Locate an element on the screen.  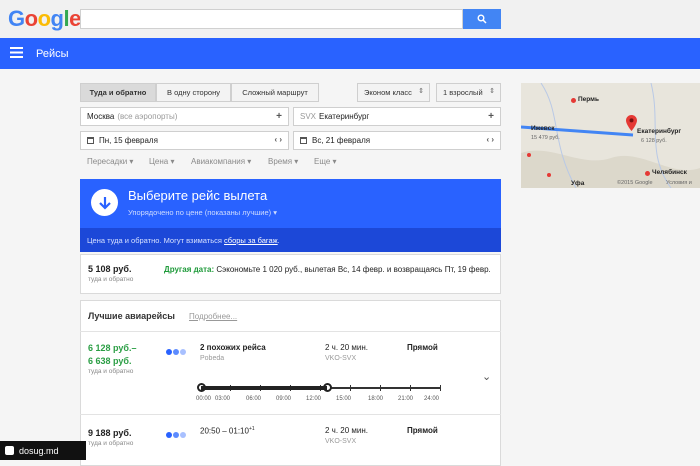
filter-label: Еще is located at coordinates (322, 161).